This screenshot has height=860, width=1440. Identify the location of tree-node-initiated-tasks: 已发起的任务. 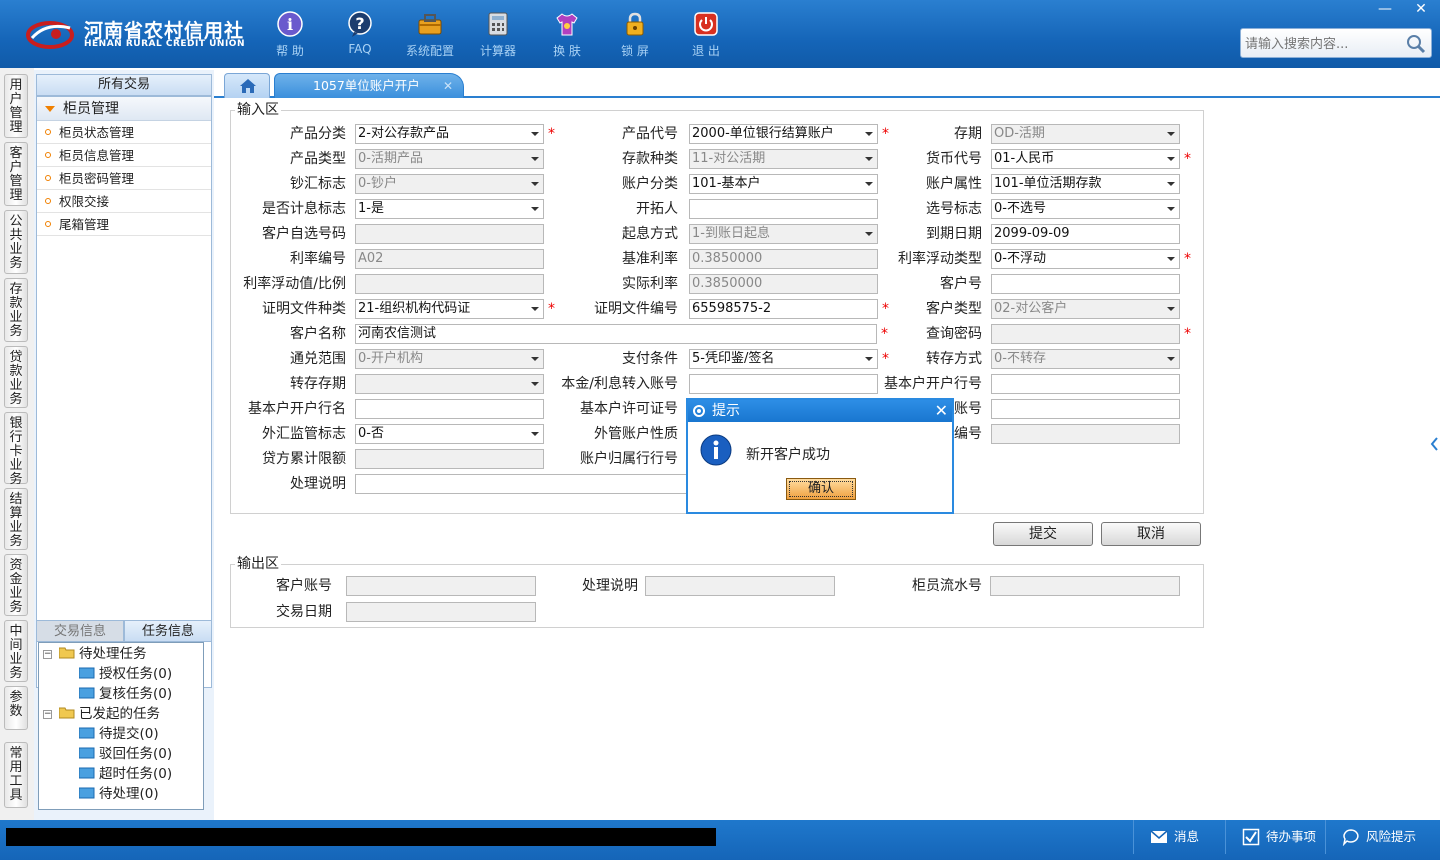
(109, 714).